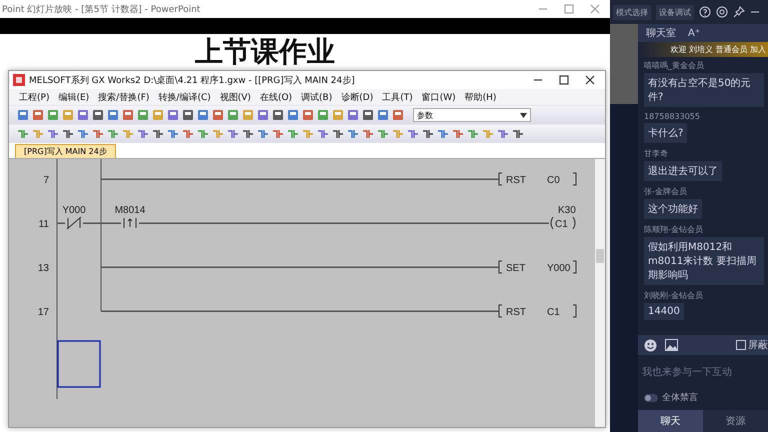 The image size is (768, 432). Describe the element at coordinates (276, 97) in the screenshot. I see `menu-item: 在线(O)` at that location.